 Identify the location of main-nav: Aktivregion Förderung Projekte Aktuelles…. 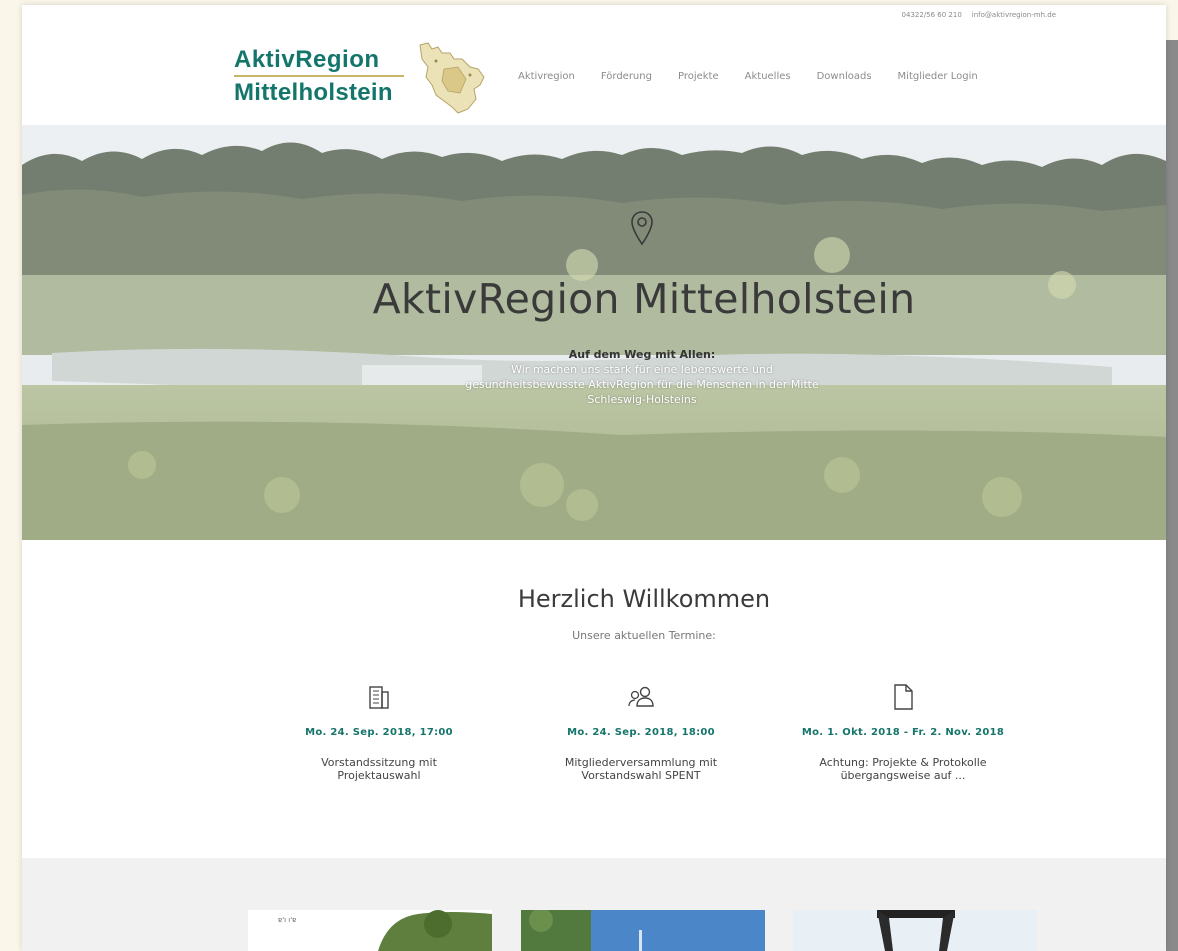
(761, 76).